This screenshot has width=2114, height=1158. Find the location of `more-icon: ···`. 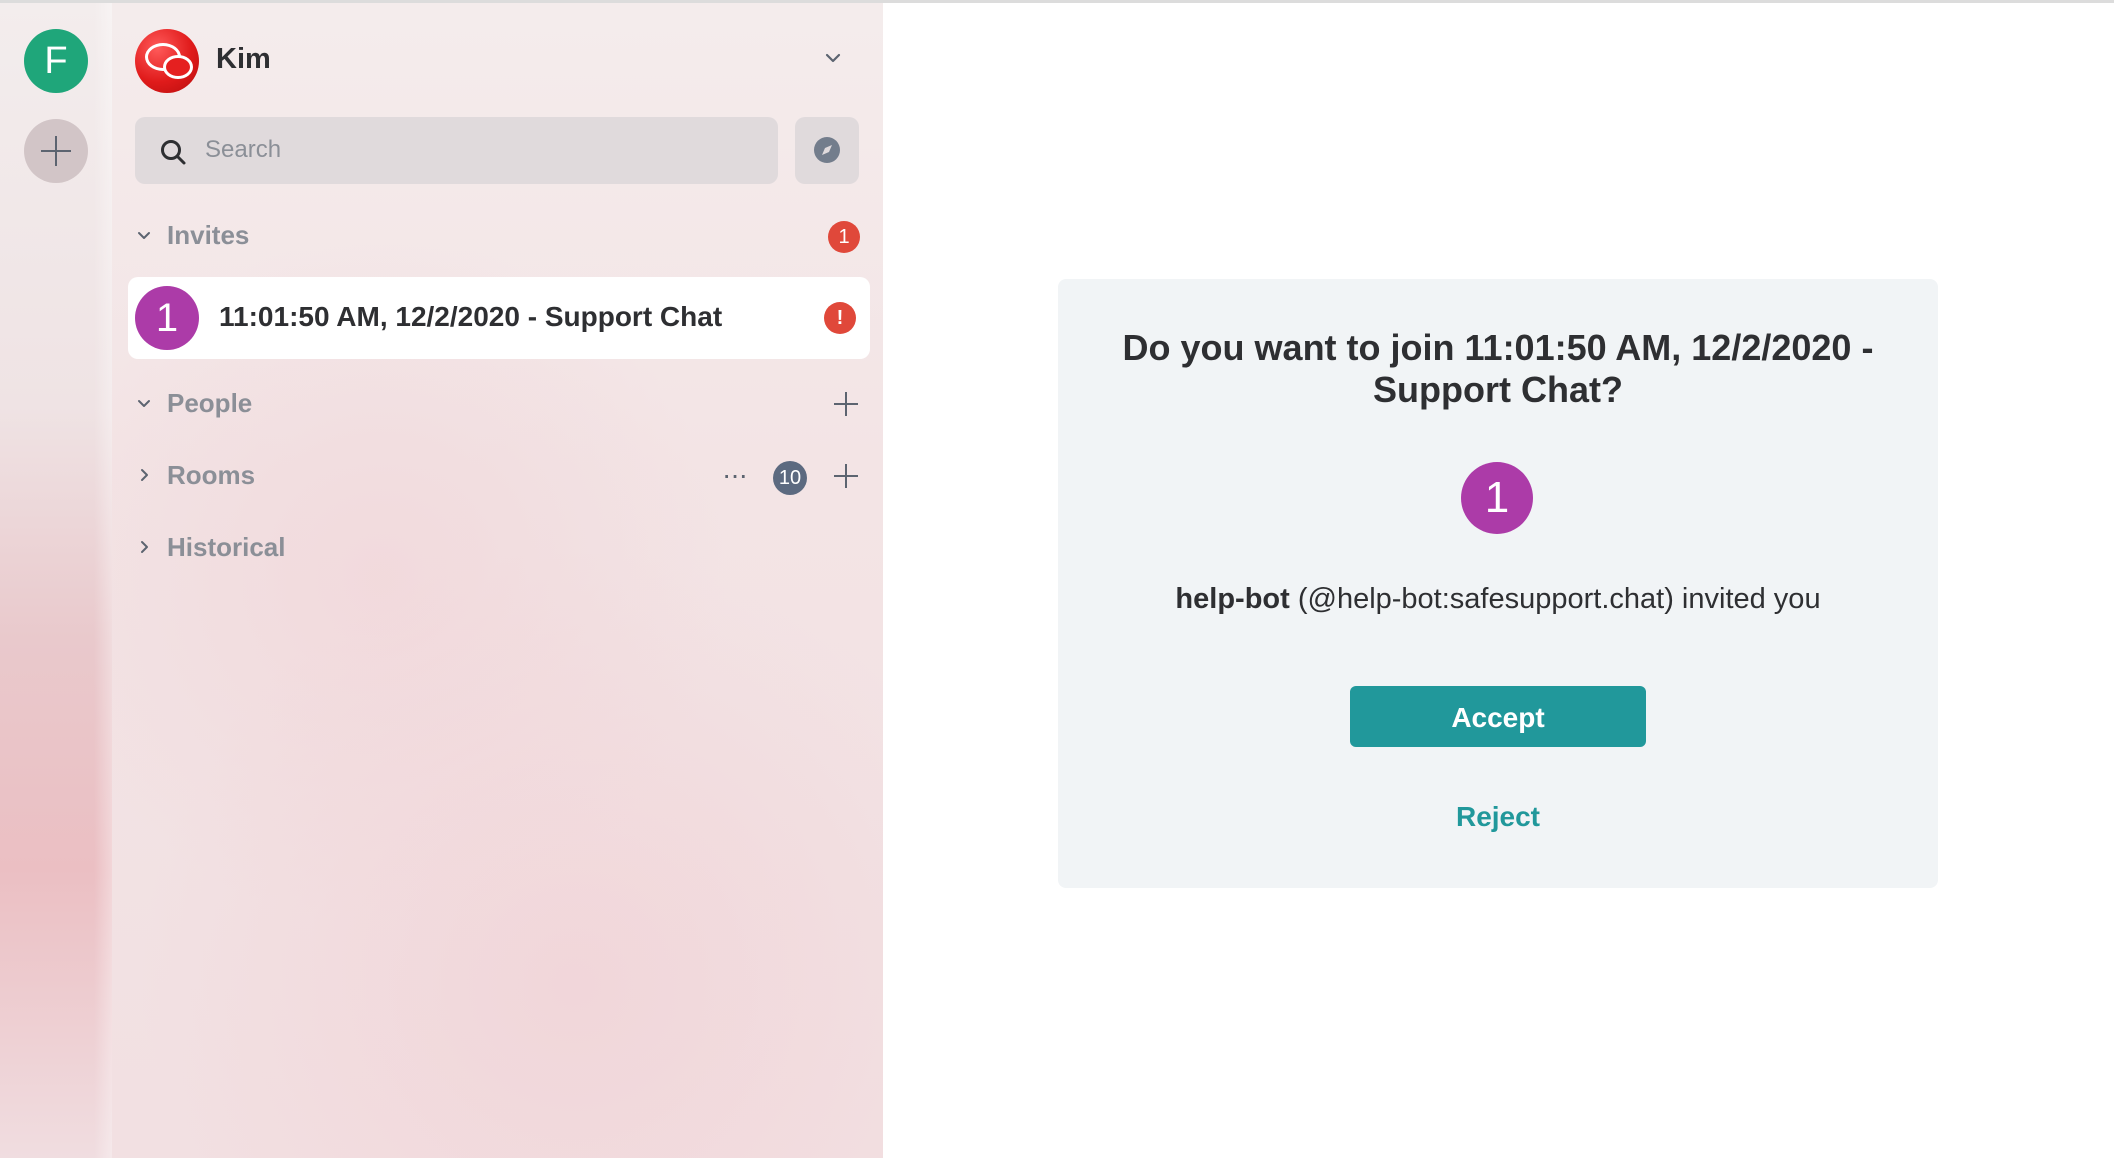

more-icon: ··· is located at coordinates (735, 475).